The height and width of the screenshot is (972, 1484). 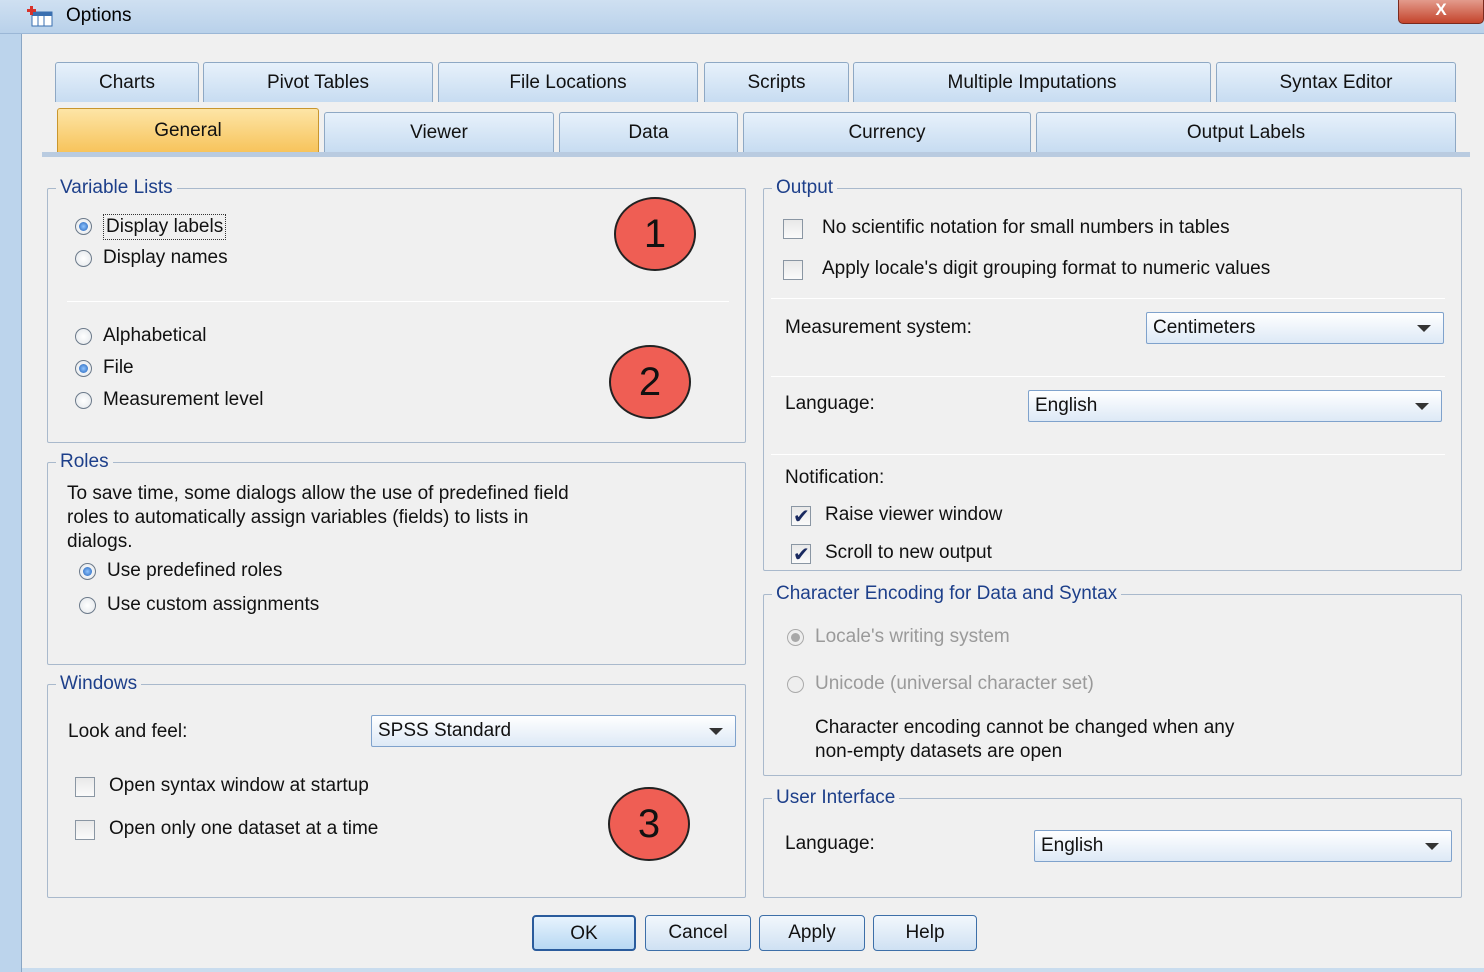 I want to click on output-language-label: Language:, so click(x=830, y=403).